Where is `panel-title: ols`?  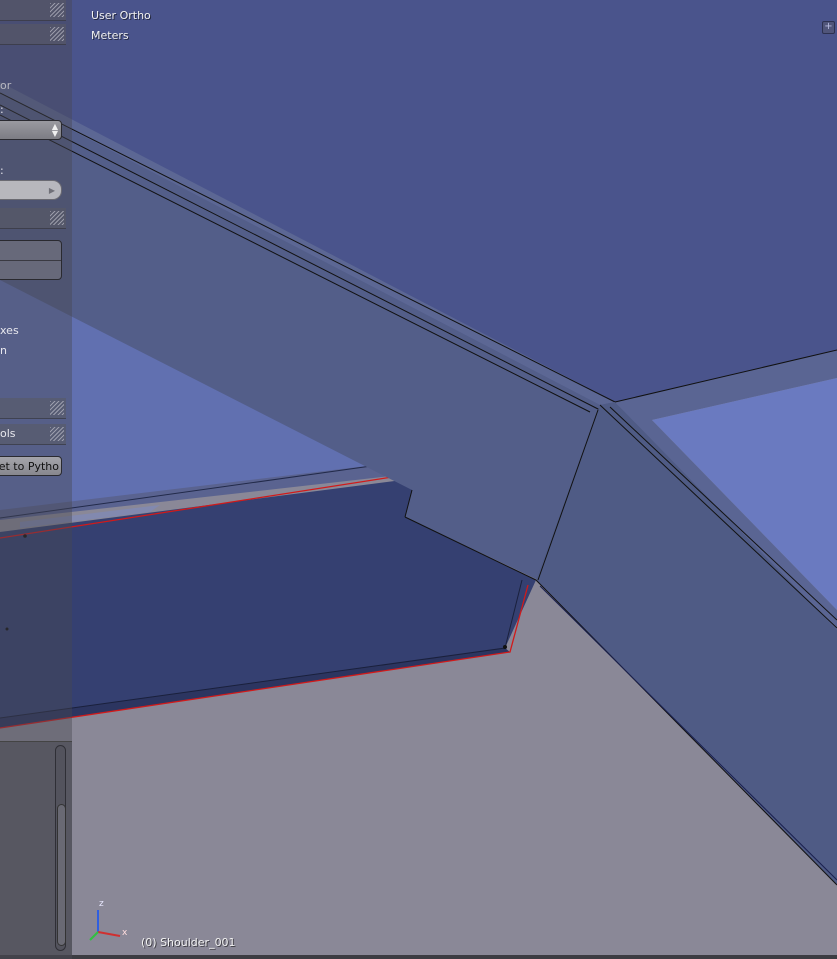
panel-title: ols is located at coordinates (8, 433).